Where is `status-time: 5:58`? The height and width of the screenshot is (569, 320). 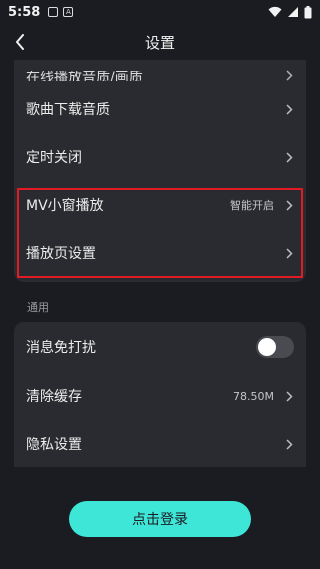
status-time: 5:58 is located at coordinates (24, 12).